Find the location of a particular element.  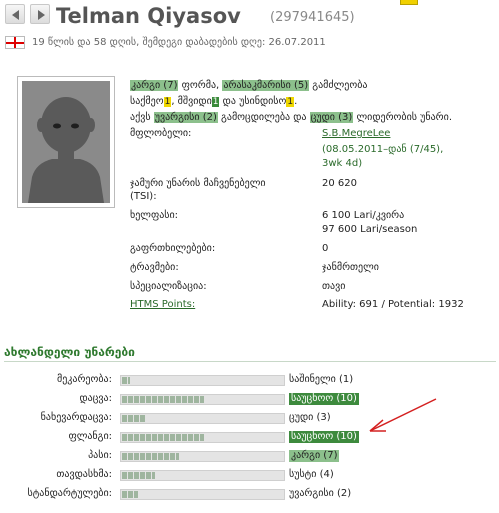

owner-since: (08.05.2011–დან (7/45), is located at coordinates (383, 149).